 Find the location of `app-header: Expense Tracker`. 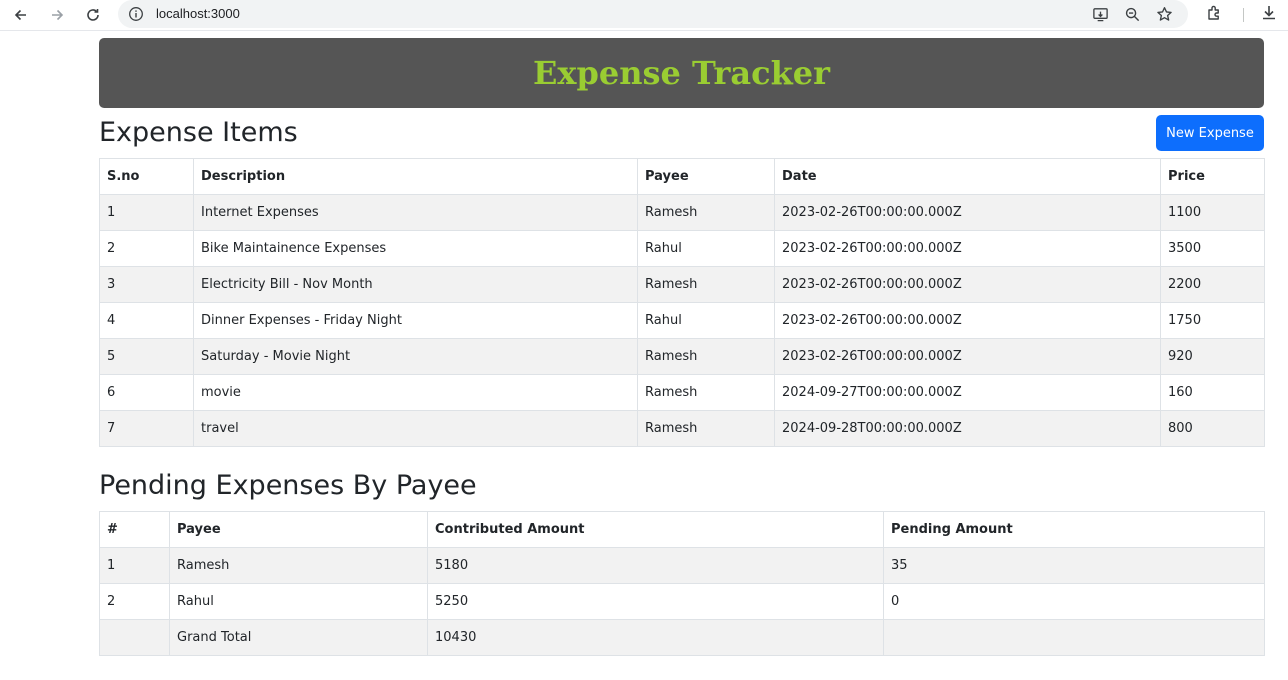

app-header: Expense Tracker is located at coordinates (681, 73).